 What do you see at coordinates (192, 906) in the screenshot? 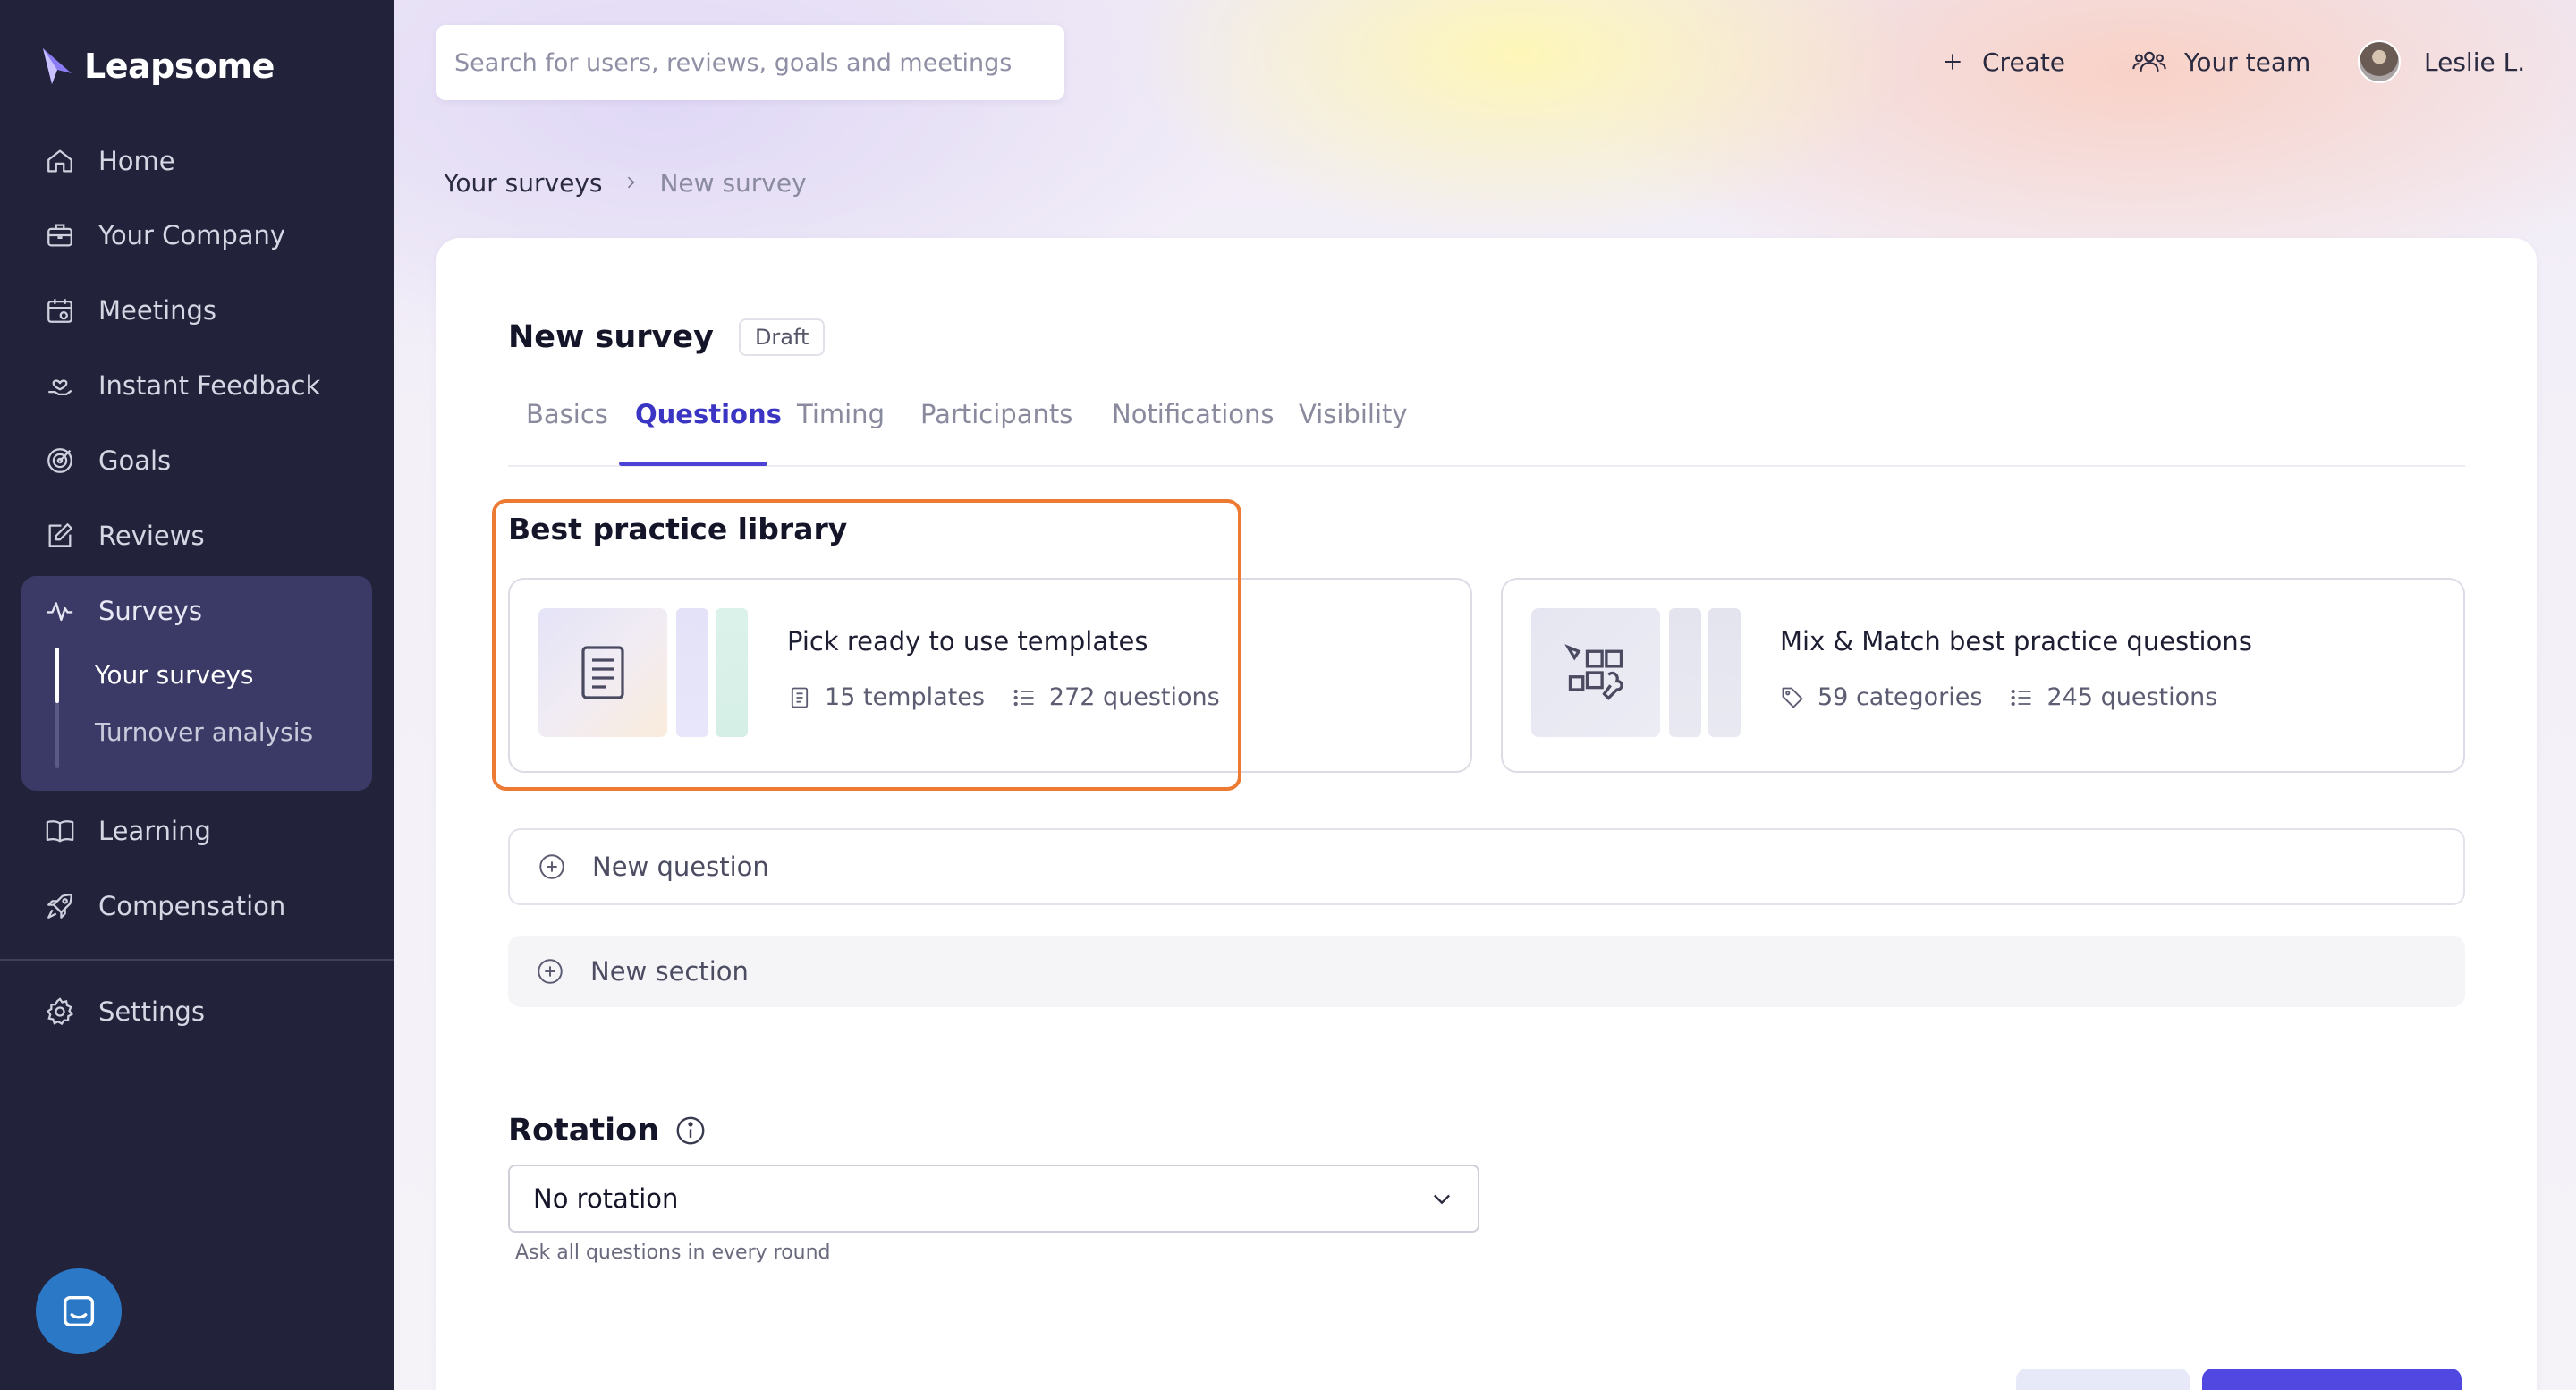
I see `sidebar-item-label: Compensation` at bounding box center [192, 906].